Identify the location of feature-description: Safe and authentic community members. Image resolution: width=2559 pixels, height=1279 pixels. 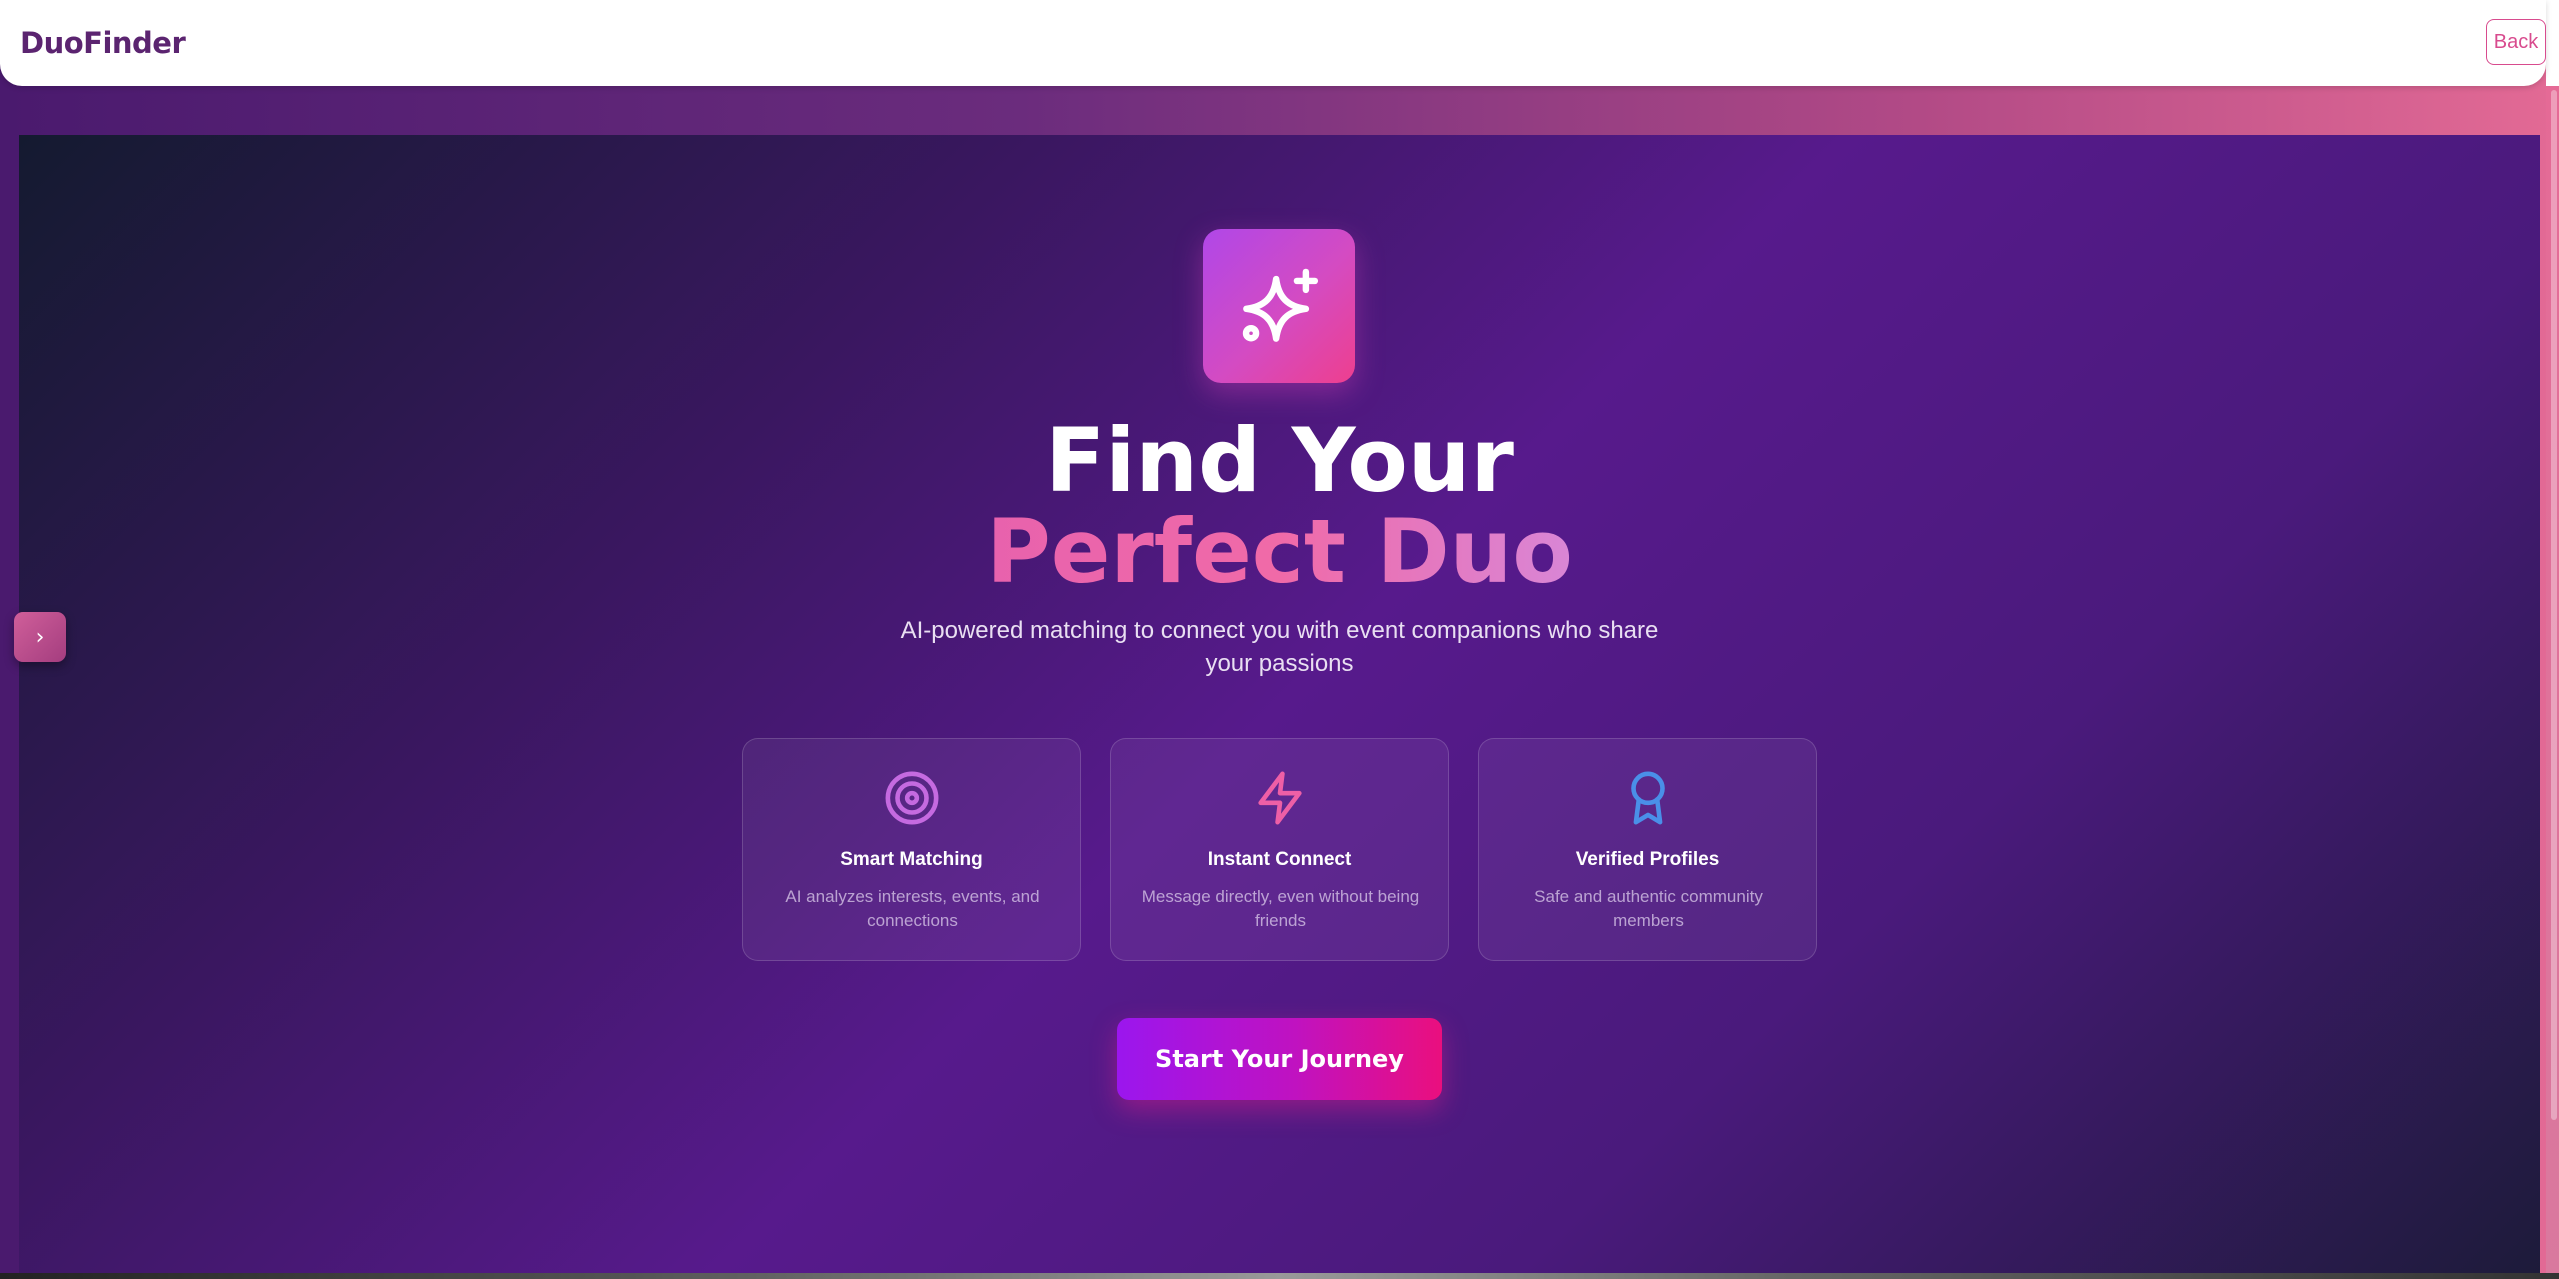
(1648, 908).